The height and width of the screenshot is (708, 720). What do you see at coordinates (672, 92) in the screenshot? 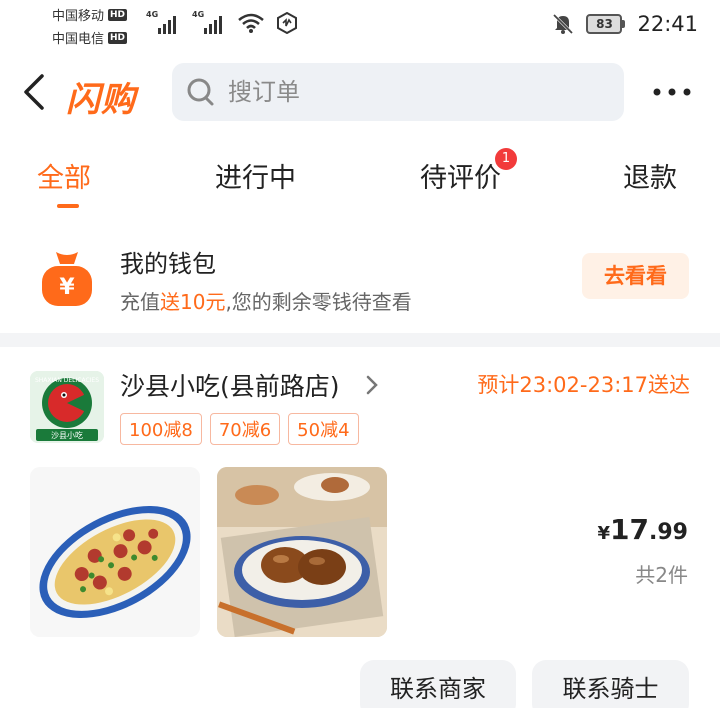
I see `more-icon` at bounding box center [672, 92].